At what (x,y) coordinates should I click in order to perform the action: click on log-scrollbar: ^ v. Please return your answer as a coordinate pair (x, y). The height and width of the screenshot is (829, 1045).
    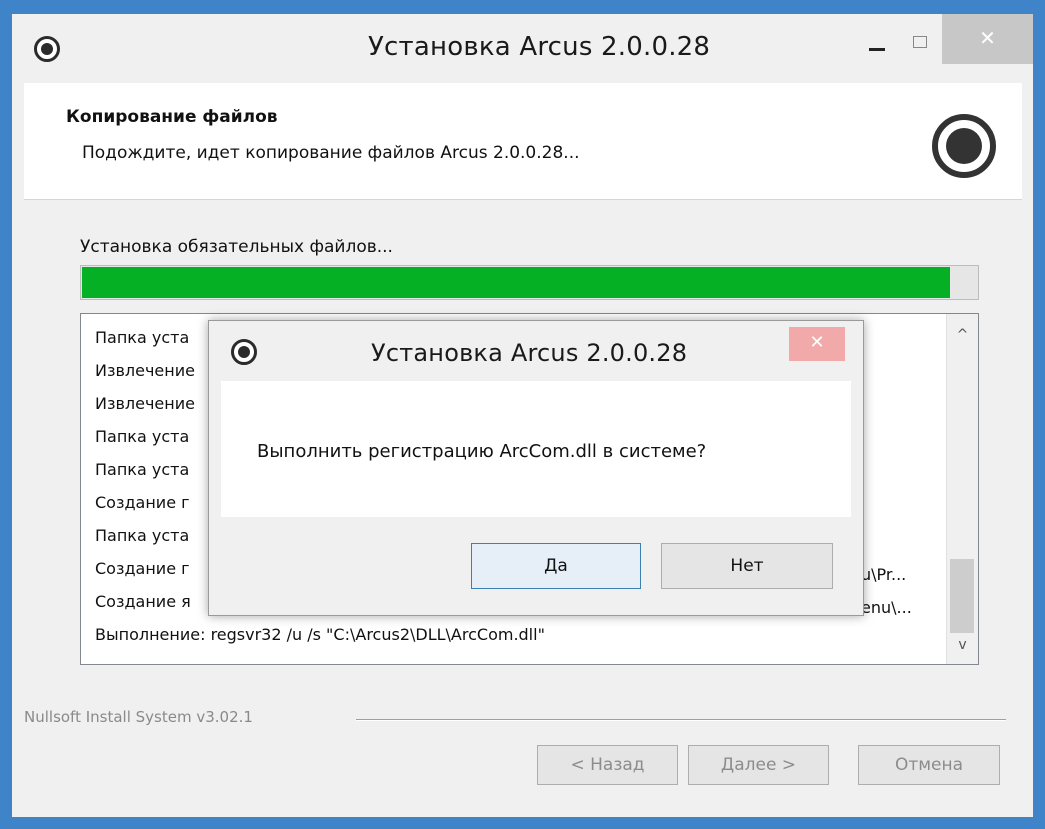
    Looking at the image, I should click on (962, 489).